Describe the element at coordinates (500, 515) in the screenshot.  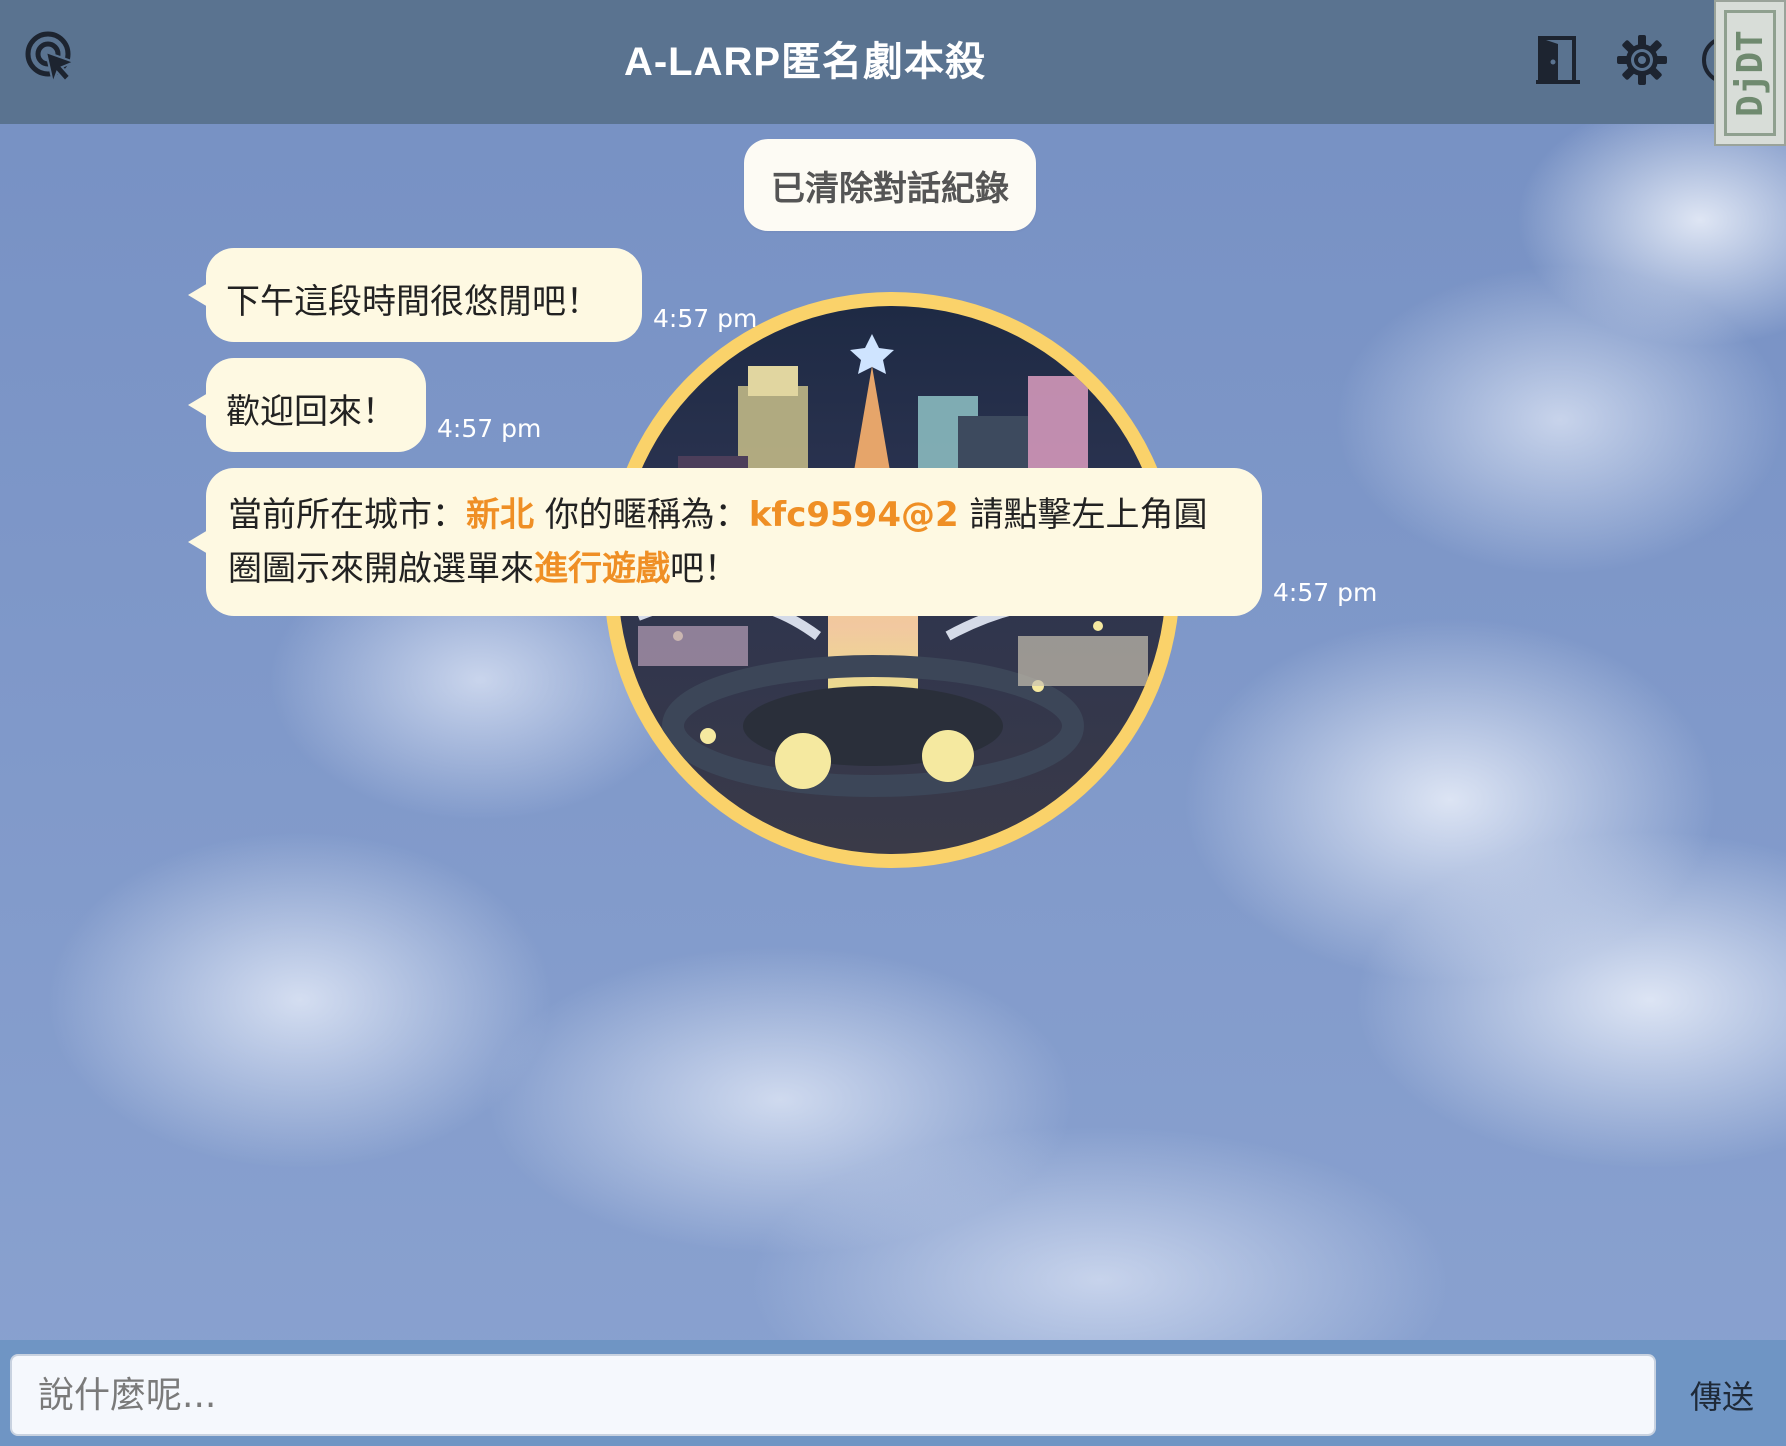
I see `city-value: 新北` at that location.